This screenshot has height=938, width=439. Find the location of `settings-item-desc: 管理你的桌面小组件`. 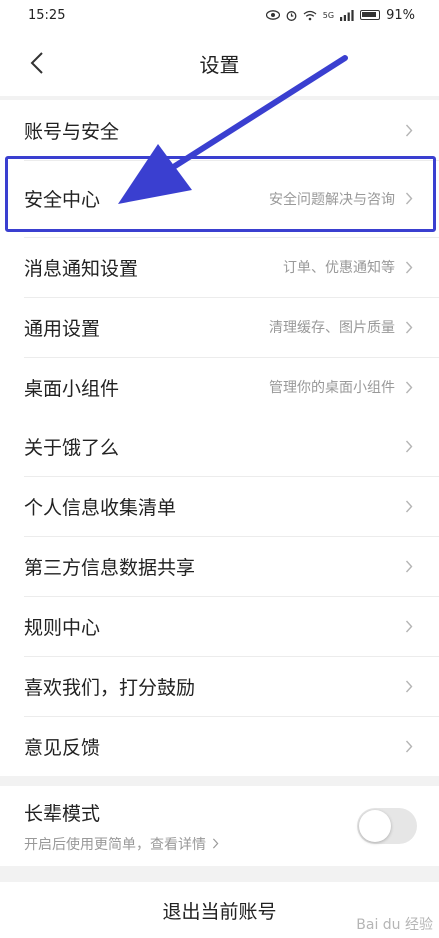

settings-item-desc: 管理你的桌面小组件 is located at coordinates (332, 388).